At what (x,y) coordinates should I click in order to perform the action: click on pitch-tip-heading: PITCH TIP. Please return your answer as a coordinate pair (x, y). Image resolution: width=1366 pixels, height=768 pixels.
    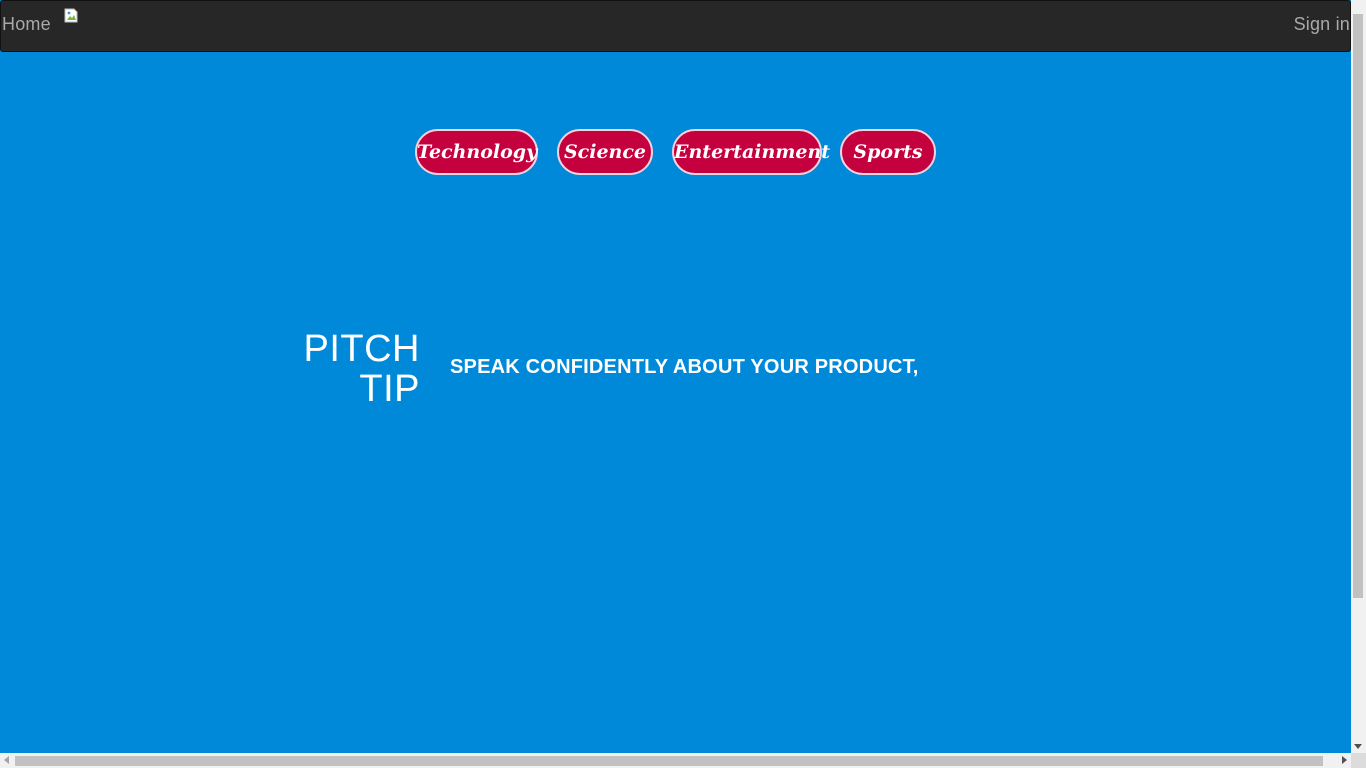
    Looking at the image, I should click on (362, 369).